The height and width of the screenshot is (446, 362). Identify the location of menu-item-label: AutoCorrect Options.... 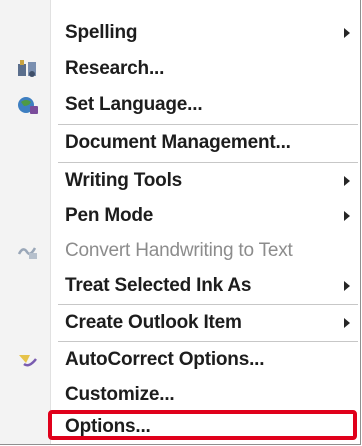
(165, 359).